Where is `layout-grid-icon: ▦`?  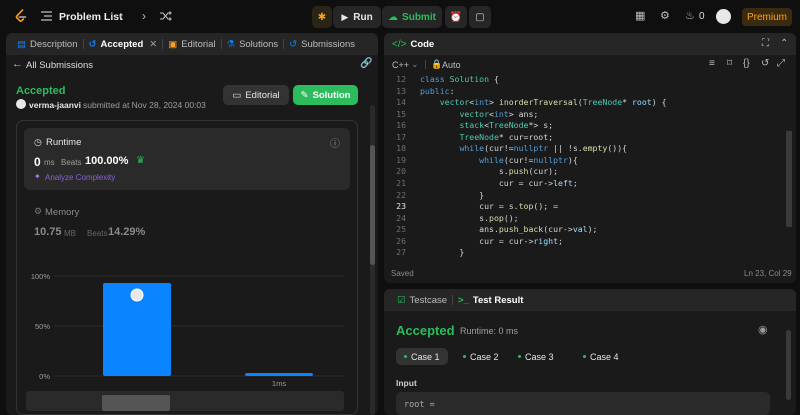
layout-grid-icon: ▦ is located at coordinates (640, 16).